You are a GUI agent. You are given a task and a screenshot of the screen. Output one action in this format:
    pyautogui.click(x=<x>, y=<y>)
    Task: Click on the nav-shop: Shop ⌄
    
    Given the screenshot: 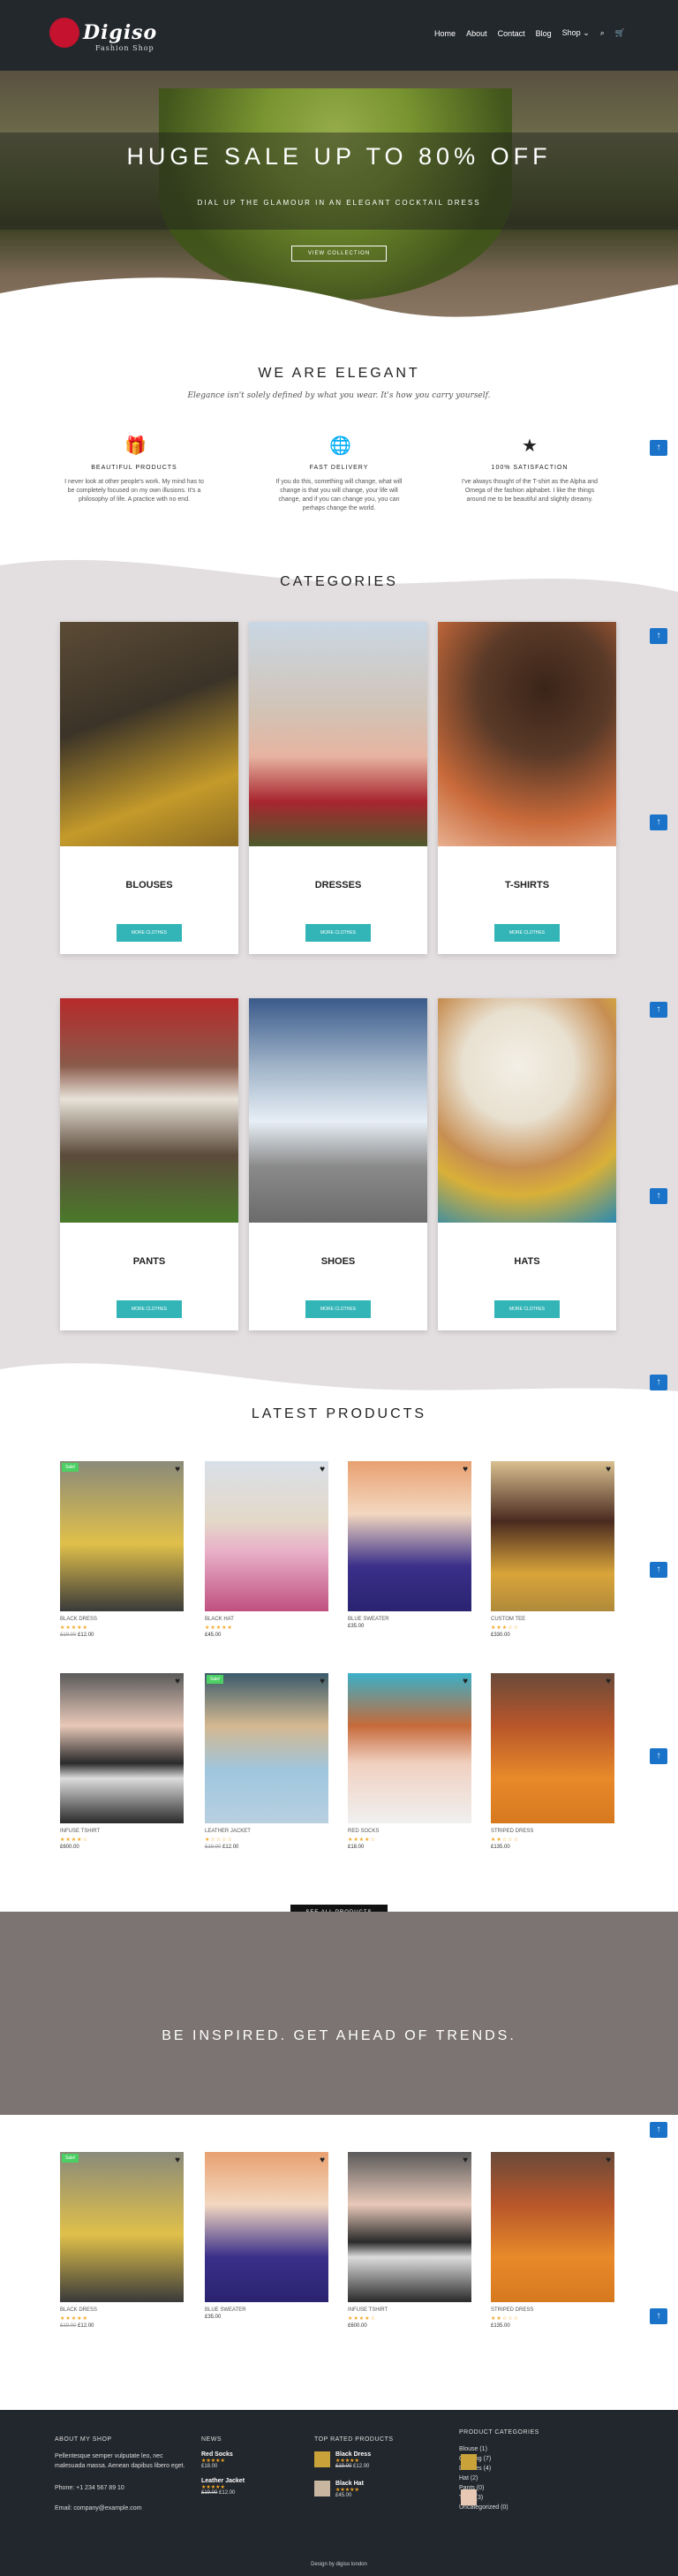 What is the action you would take?
    pyautogui.click(x=576, y=33)
    